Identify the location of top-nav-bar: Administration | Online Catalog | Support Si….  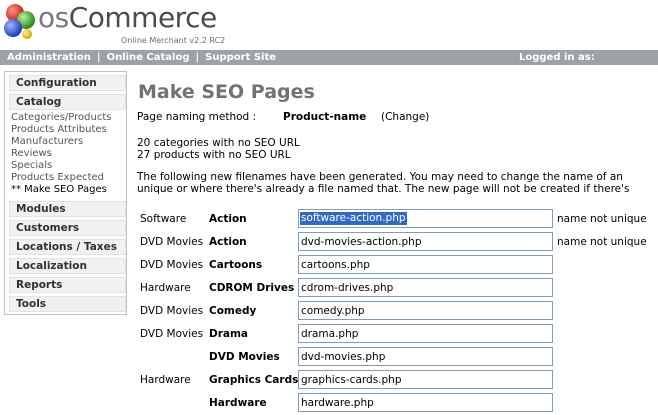
(329, 57).